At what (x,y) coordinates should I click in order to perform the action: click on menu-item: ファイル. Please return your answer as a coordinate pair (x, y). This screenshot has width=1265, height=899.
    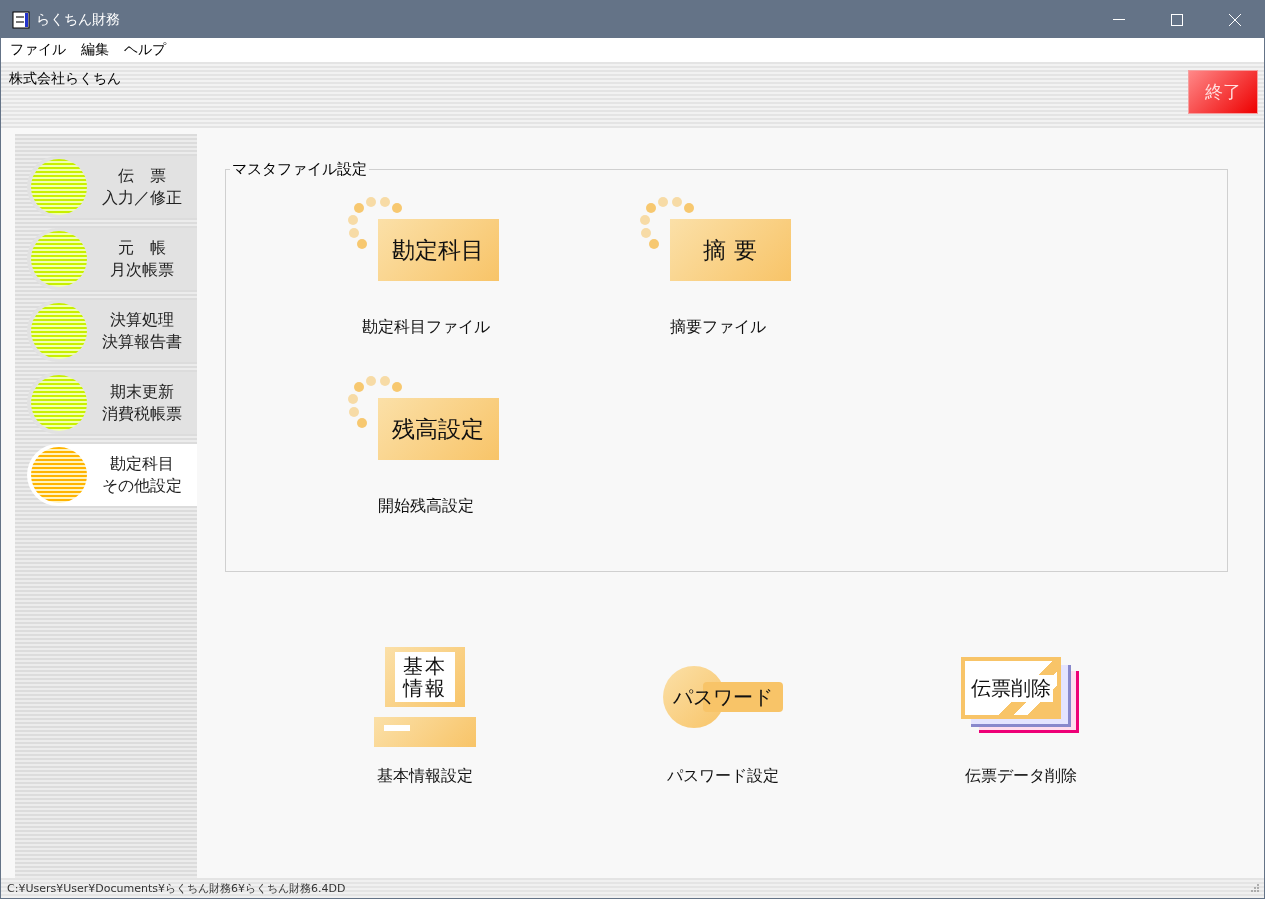
    Looking at the image, I should click on (39, 50).